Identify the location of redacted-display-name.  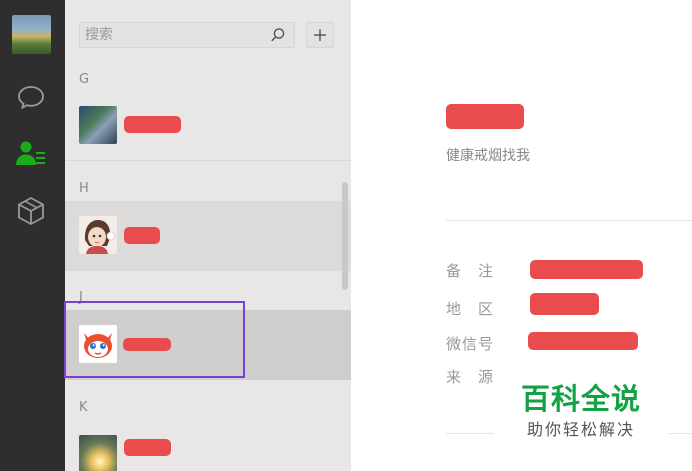
(485, 116).